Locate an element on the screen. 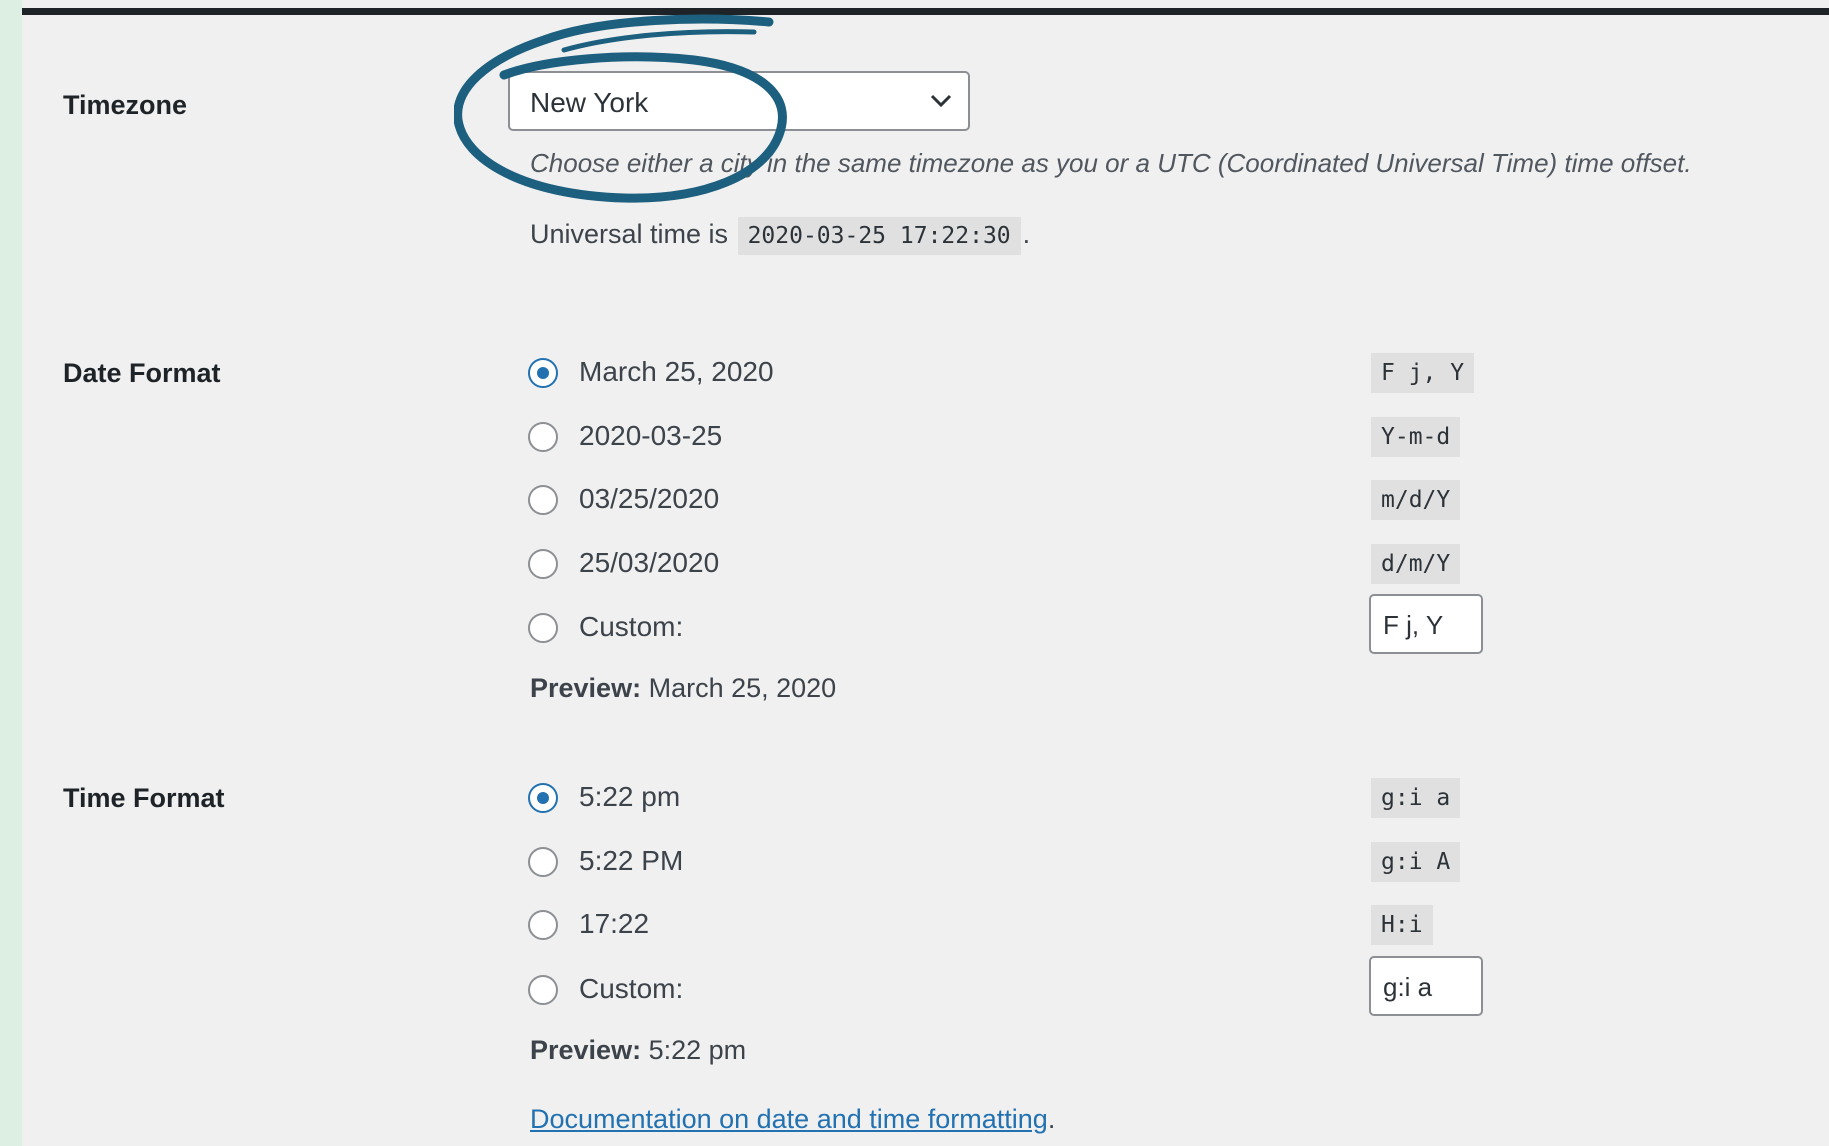 The height and width of the screenshot is (1146, 1829). date-option-code: F j, Y is located at coordinates (1423, 373).